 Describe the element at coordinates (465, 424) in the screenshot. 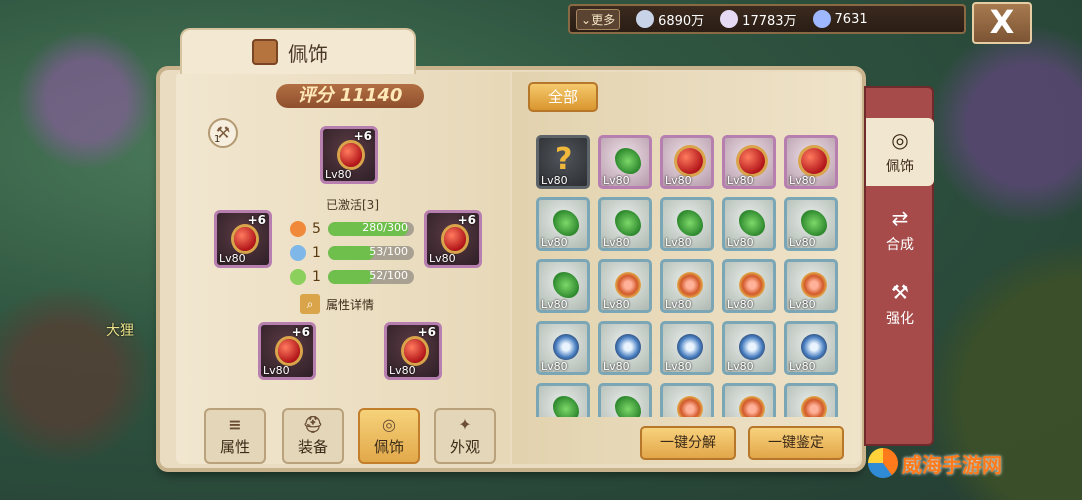

I see `outfit-icon: ✦` at that location.